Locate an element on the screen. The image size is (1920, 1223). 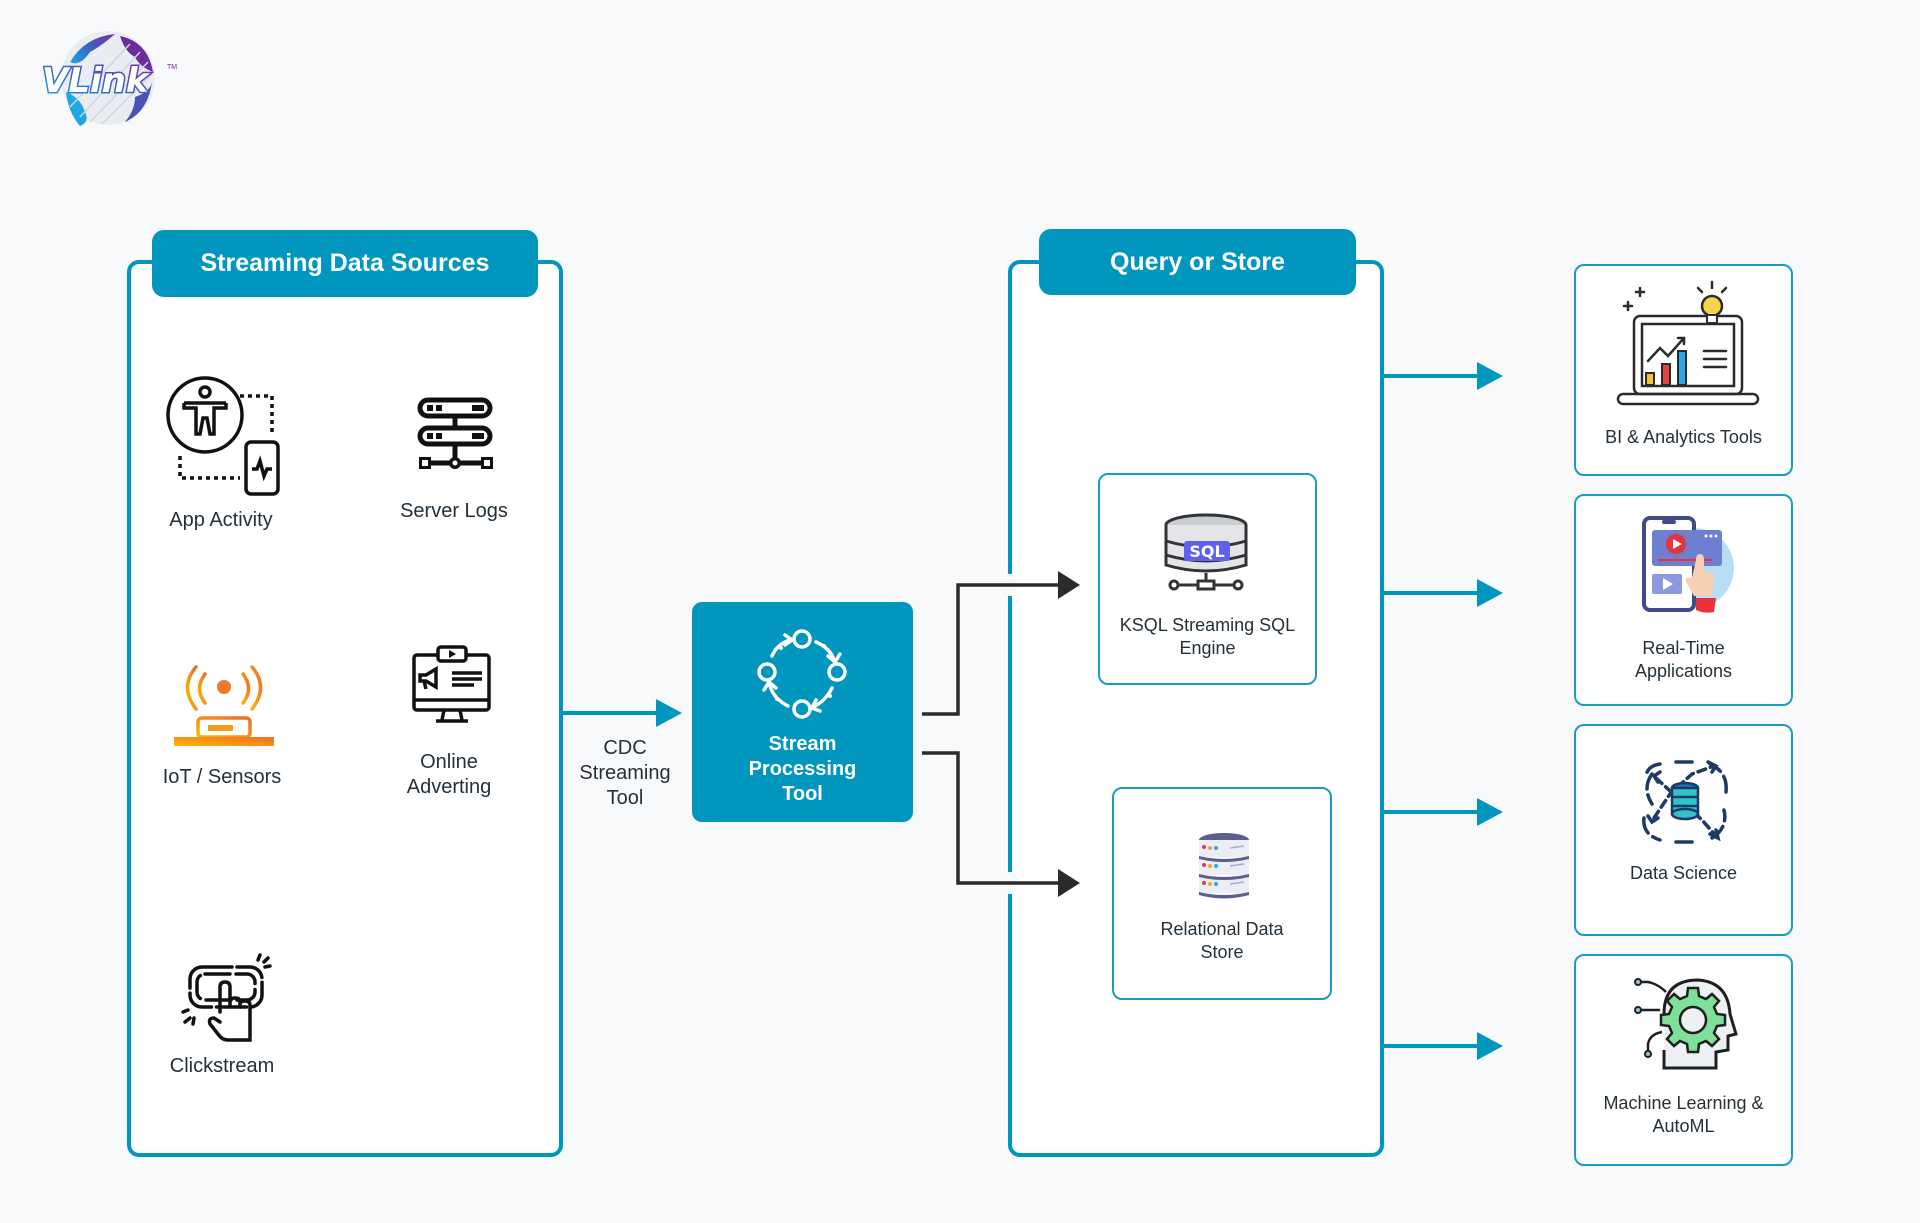
iot-sensors-label: IoT / Sensors is located at coordinates (222, 777).